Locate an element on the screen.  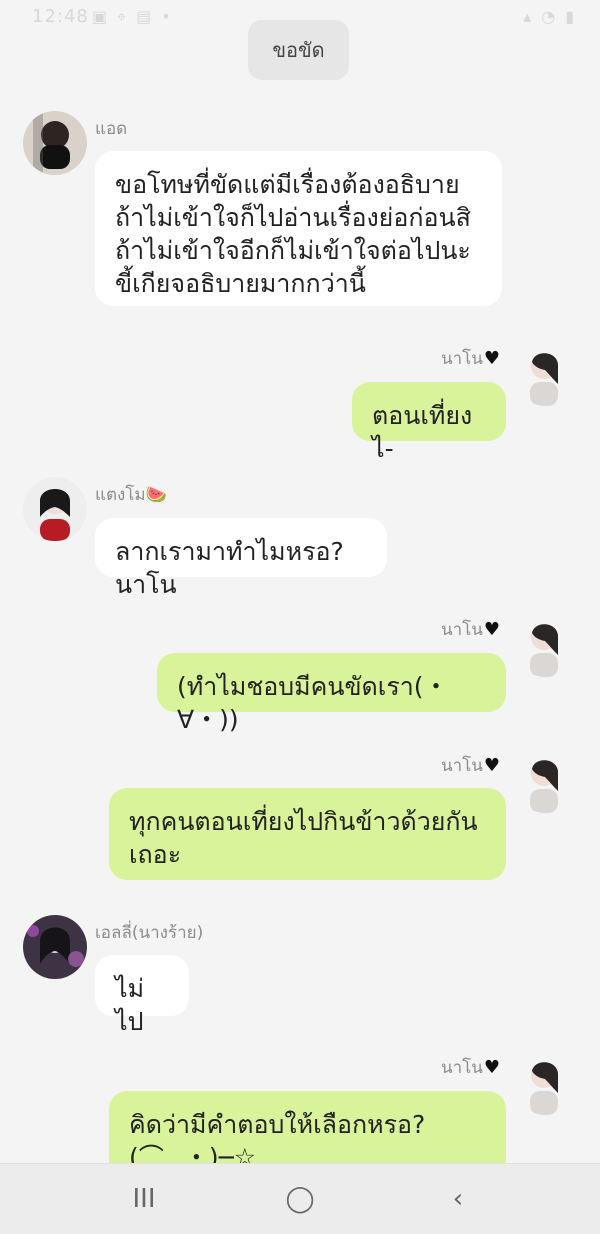
status-right-icons: ▴ ◔ ▮ is located at coordinates (548, 16).